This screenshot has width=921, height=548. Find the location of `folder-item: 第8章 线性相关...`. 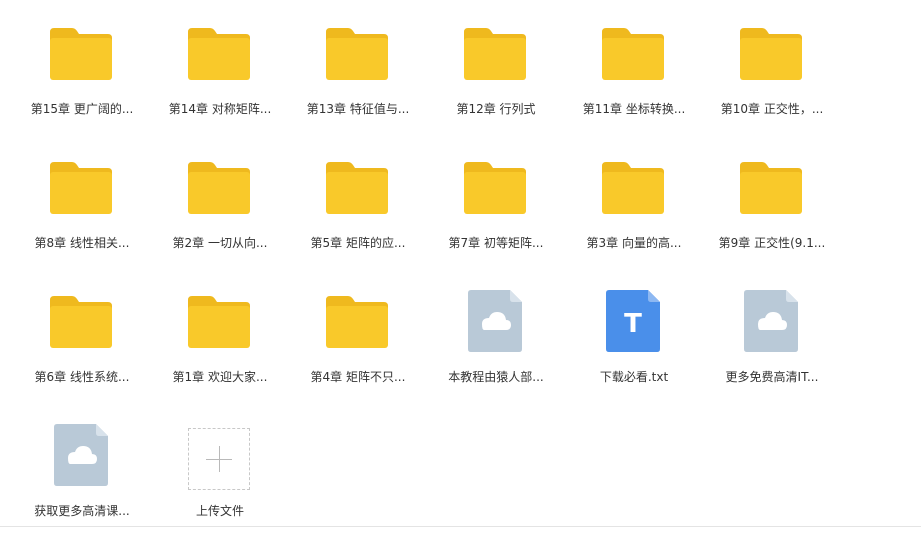

folder-item: 第8章 线性相关... is located at coordinates (82, 214).